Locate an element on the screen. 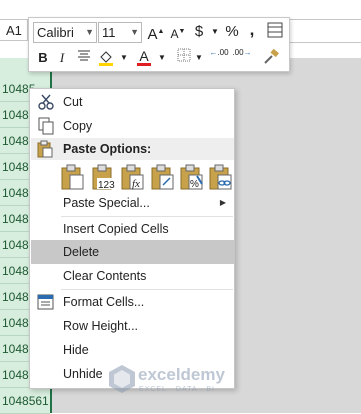 The height and width of the screenshot is (414, 361). percent-style-button: % is located at coordinates (232, 32).